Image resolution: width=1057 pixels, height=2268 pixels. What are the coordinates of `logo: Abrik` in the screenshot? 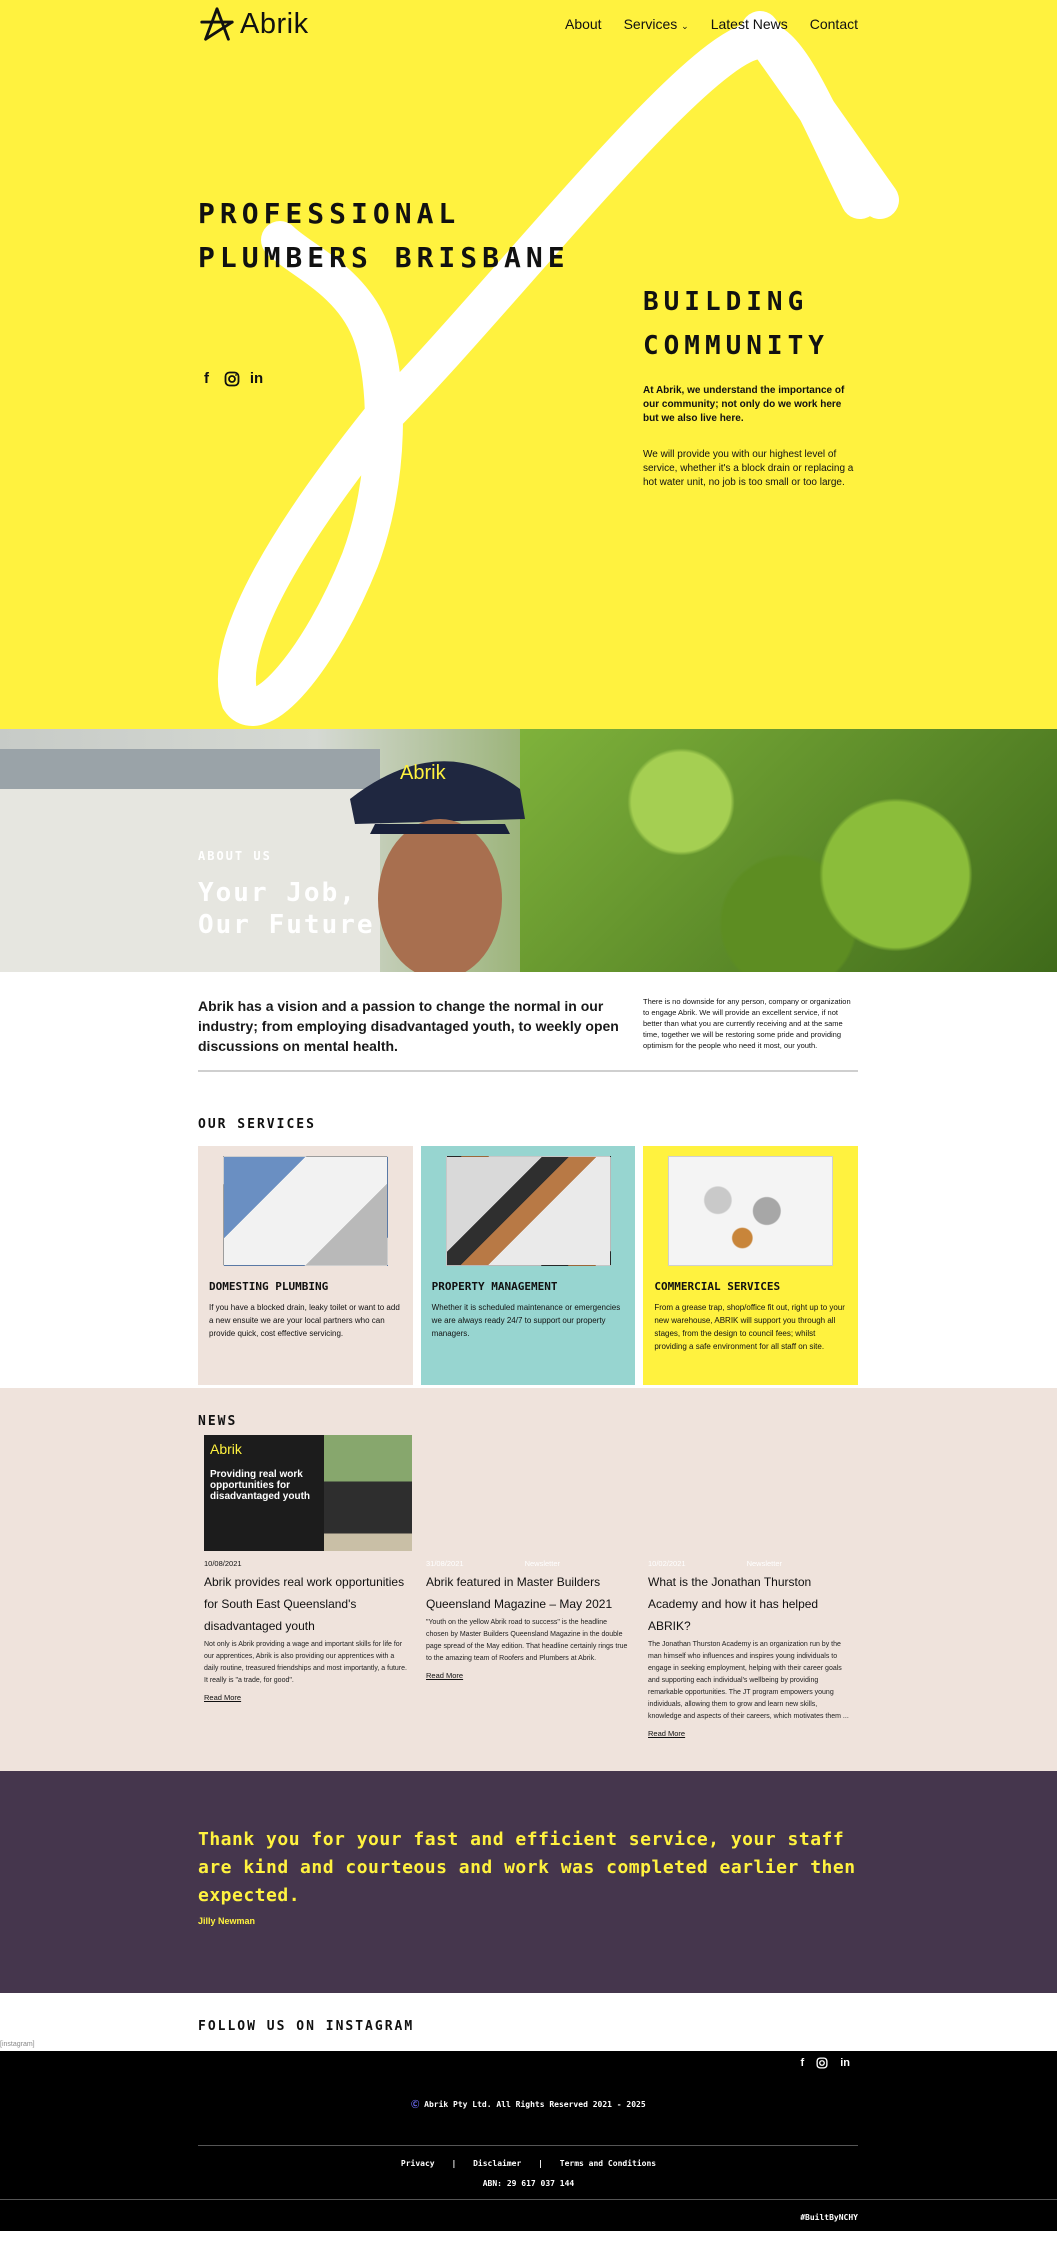 It's located at (253, 24).